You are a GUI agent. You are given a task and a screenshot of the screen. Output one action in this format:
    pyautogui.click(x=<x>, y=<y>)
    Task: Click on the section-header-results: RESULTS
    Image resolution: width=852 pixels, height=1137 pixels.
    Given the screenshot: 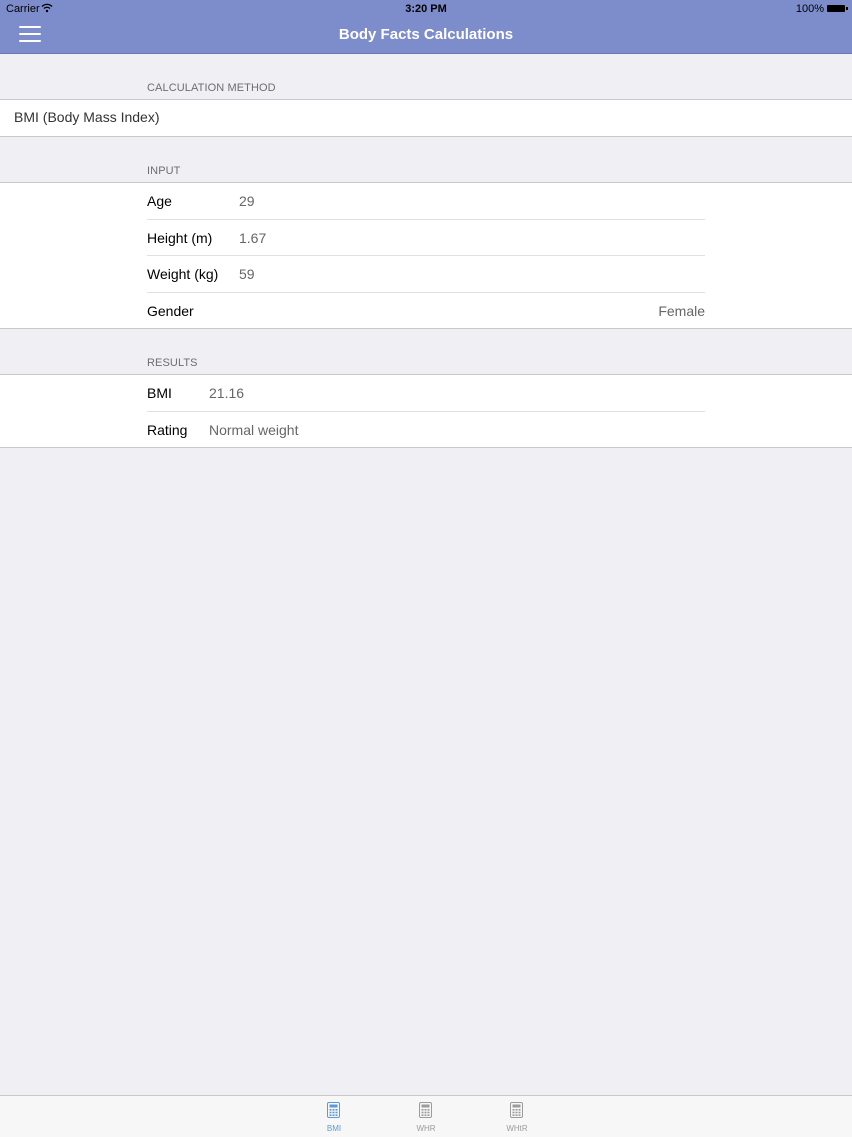 What is the action you would take?
    pyautogui.click(x=172, y=363)
    